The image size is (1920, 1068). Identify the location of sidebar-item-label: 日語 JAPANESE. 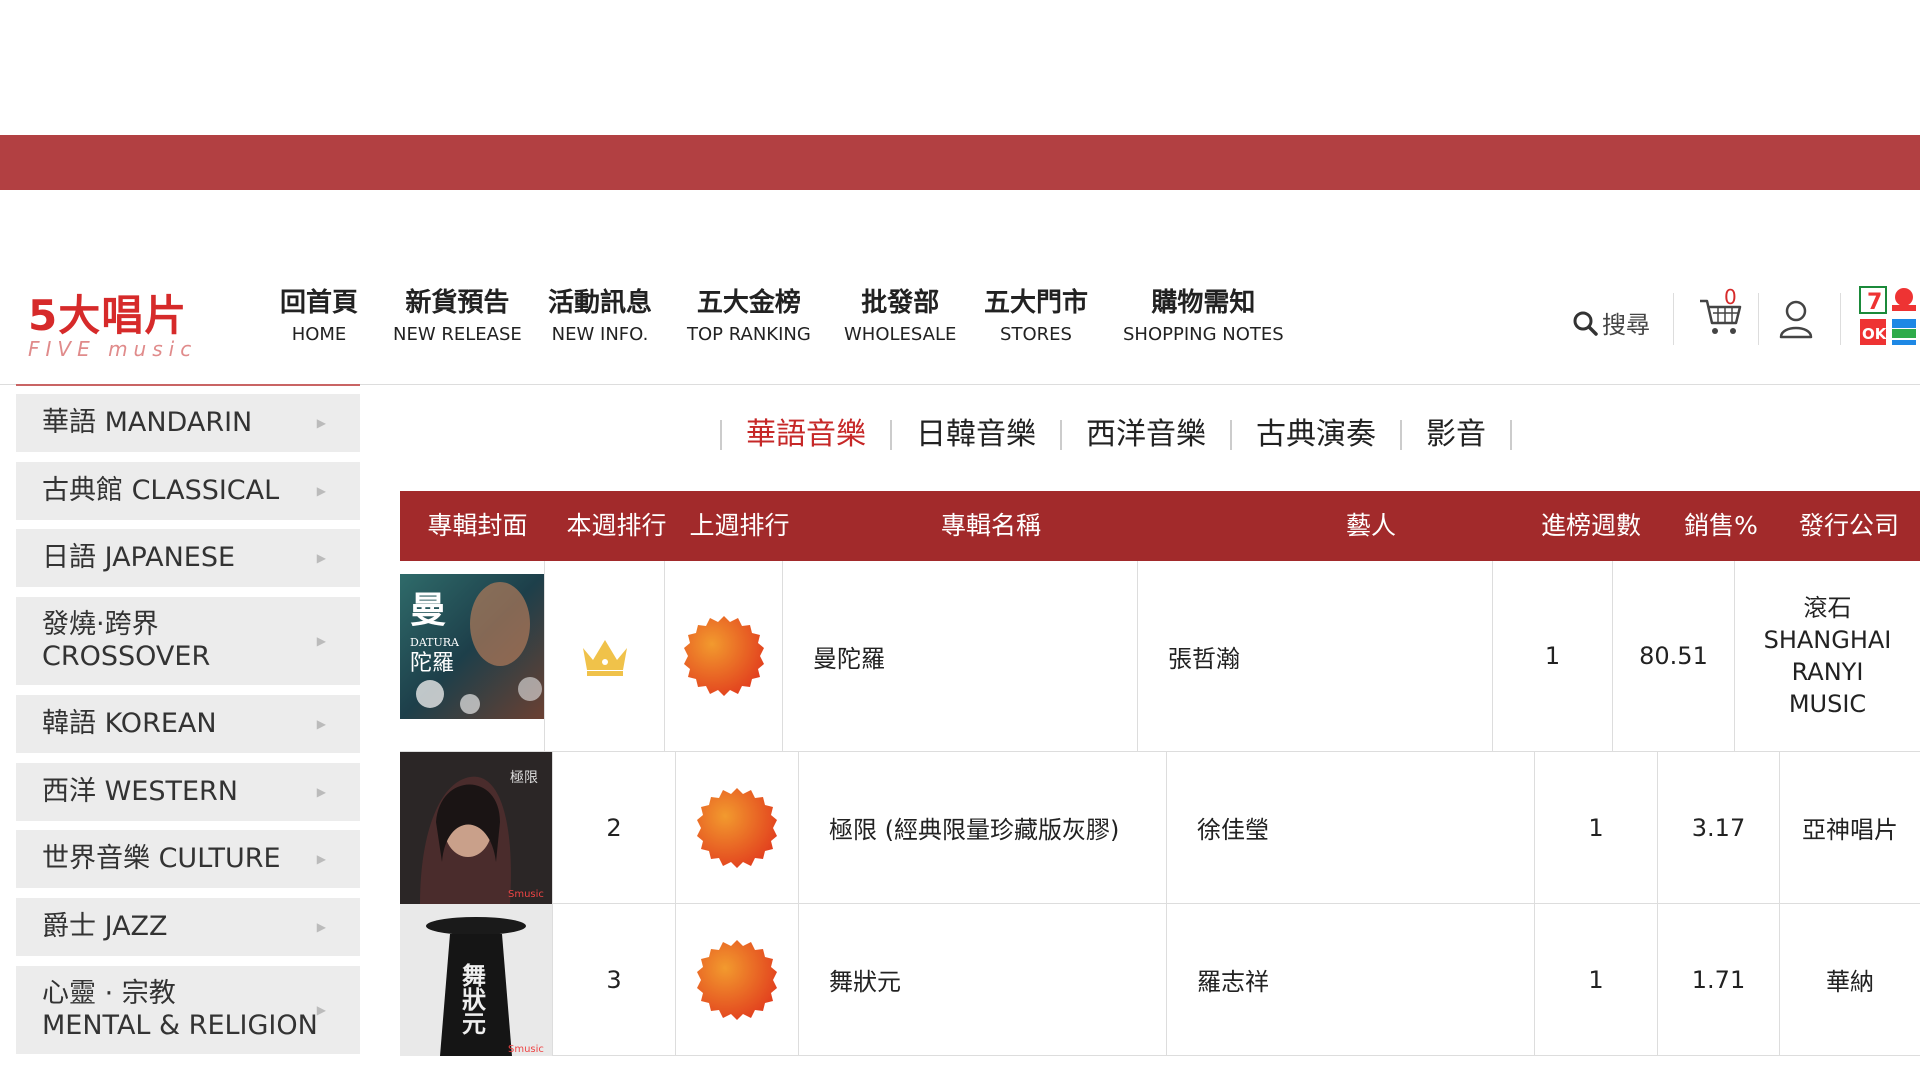
(139, 557).